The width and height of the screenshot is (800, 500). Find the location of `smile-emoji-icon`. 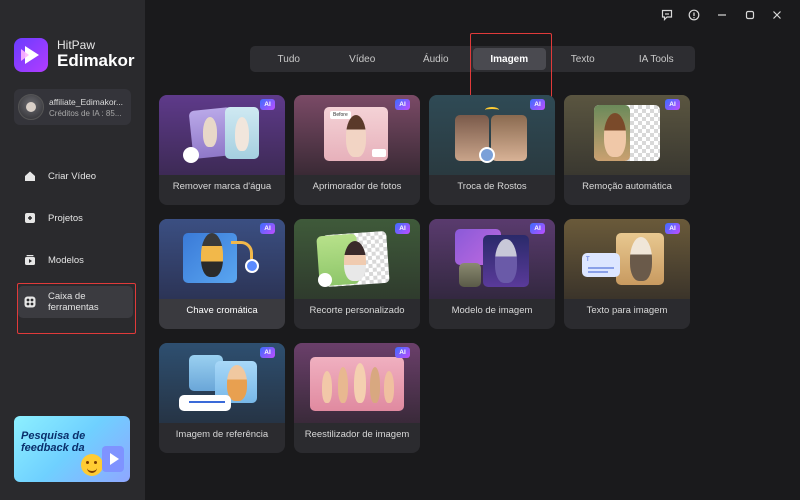

smile-emoji-icon is located at coordinates (92, 465).